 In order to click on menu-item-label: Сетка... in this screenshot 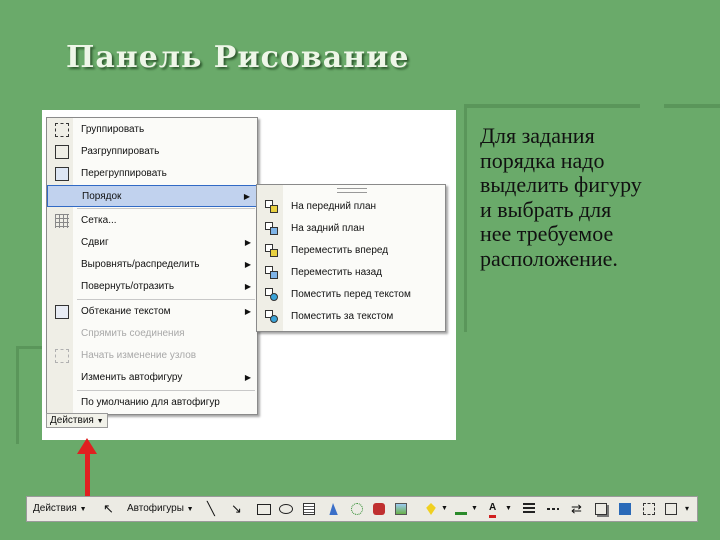, I will do `click(99, 220)`.